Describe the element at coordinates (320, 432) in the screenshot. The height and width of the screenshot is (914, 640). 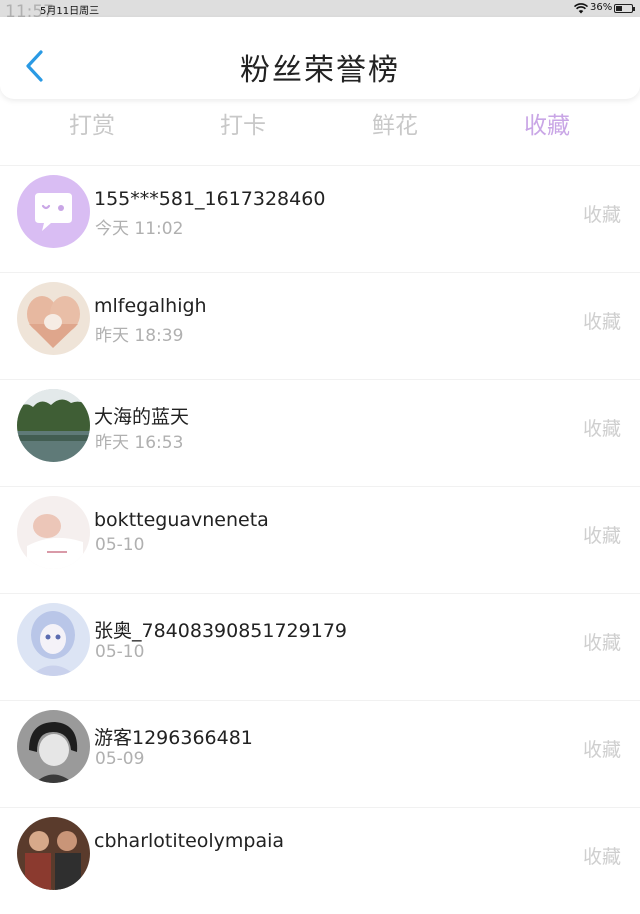
I see `list-item: 大海的蓝天 昨天 16:53 收藏` at that location.